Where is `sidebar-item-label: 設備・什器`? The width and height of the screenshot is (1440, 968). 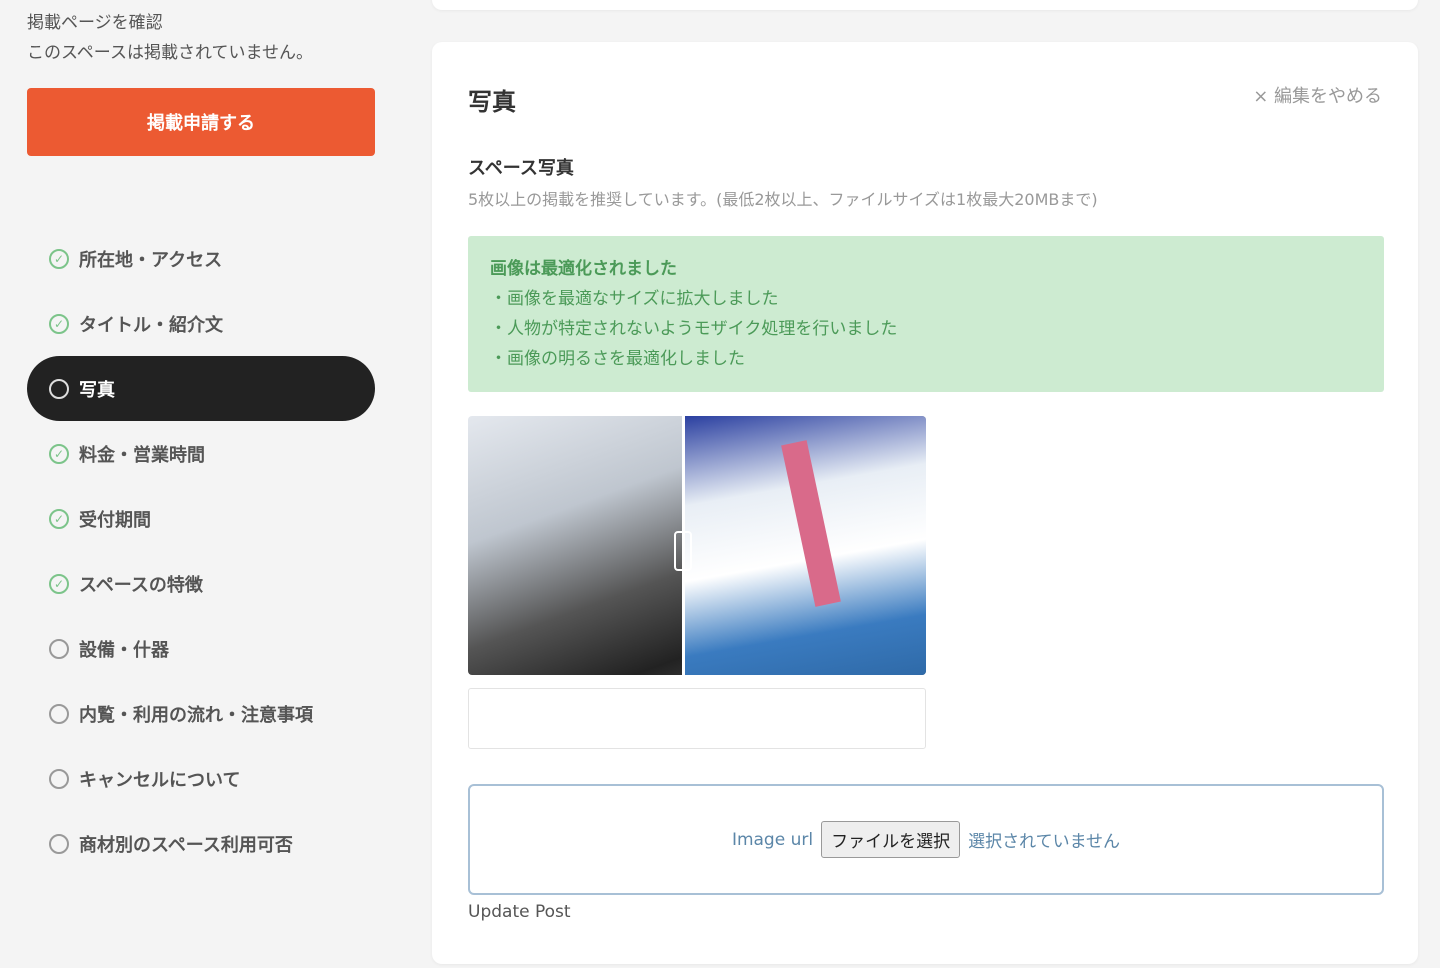
sidebar-item-label: 設備・什器 is located at coordinates (124, 650).